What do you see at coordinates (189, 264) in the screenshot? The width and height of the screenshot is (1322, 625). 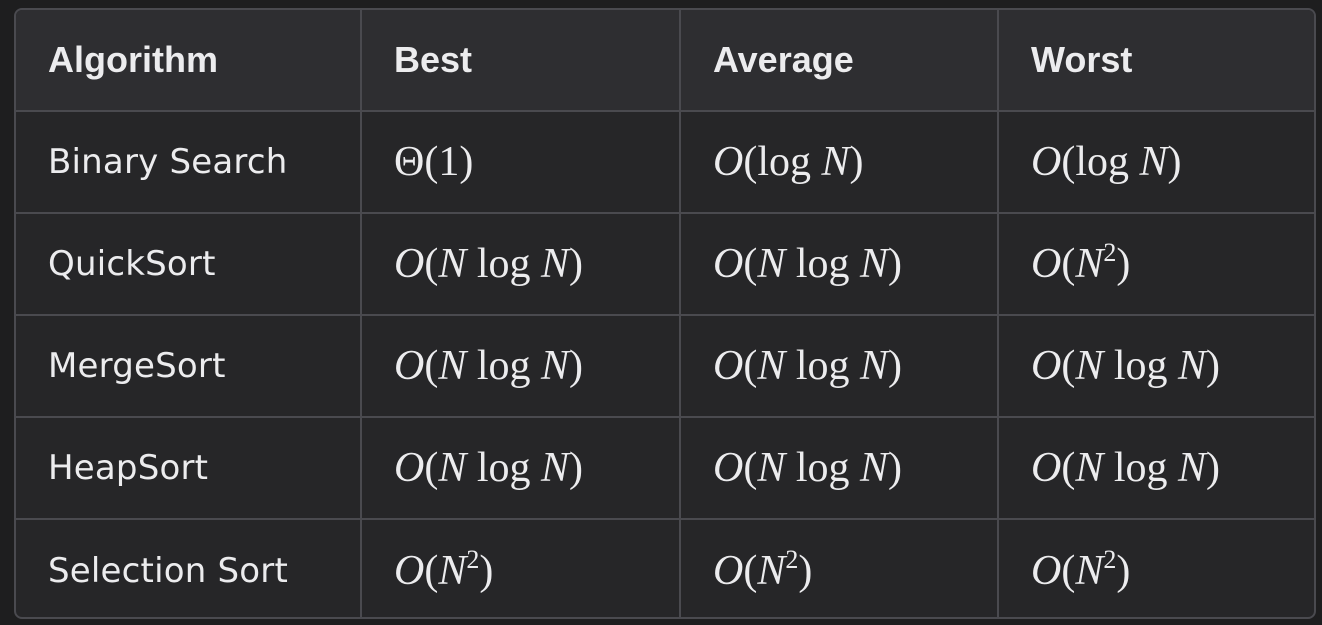 I see `cell-algorithm: QuickSort` at bounding box center [189, 264].